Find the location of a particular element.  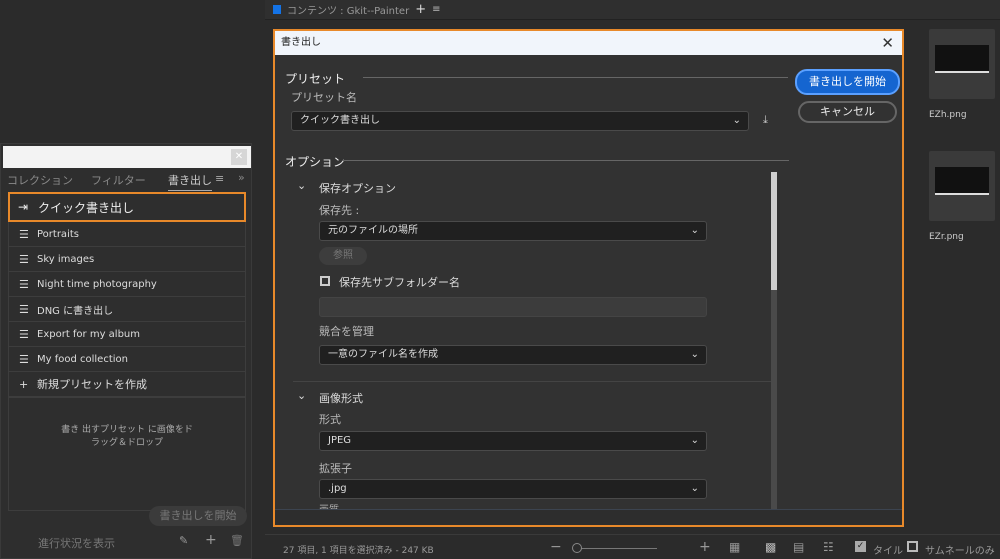

zoom-slider is located at coordinates (617, 548).